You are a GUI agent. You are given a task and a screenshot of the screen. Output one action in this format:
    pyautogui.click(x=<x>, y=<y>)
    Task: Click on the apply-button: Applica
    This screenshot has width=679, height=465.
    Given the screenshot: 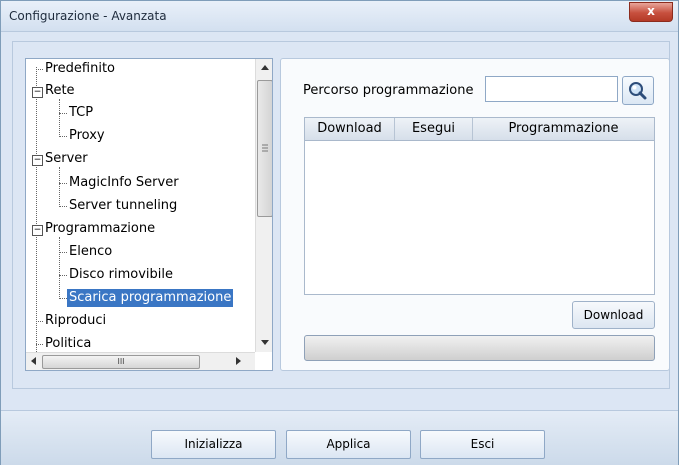 What is the action you would take?
    pyautogui.click(x=348, y=444)
    